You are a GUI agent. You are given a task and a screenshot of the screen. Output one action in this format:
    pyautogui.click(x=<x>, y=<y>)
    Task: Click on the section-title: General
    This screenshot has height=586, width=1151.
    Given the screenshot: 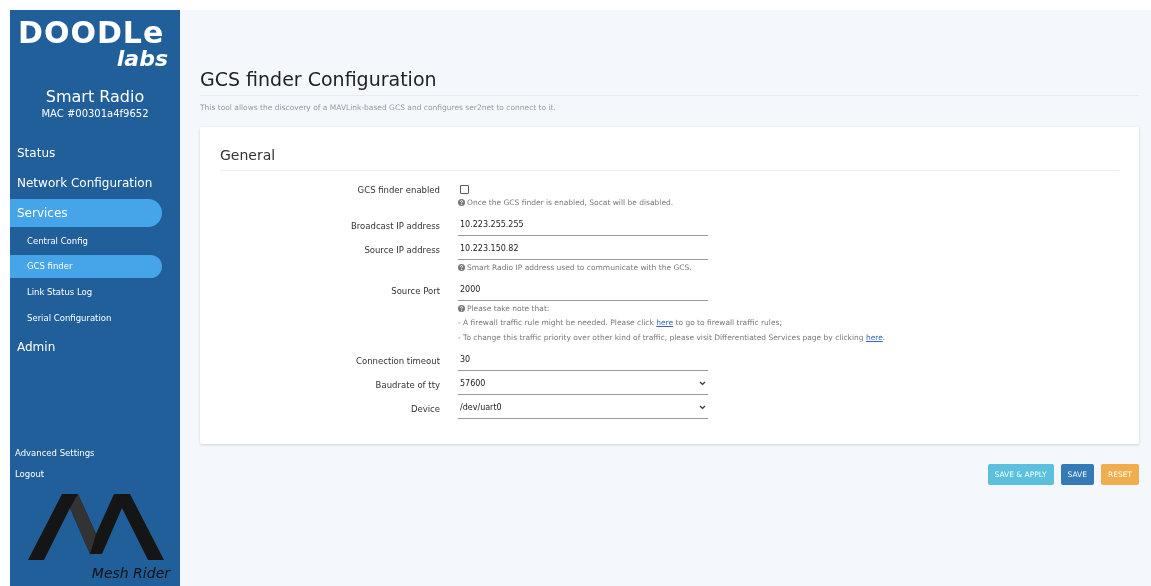 What is the action you would take?
    pyautogui.click(x=669, y=158)
    